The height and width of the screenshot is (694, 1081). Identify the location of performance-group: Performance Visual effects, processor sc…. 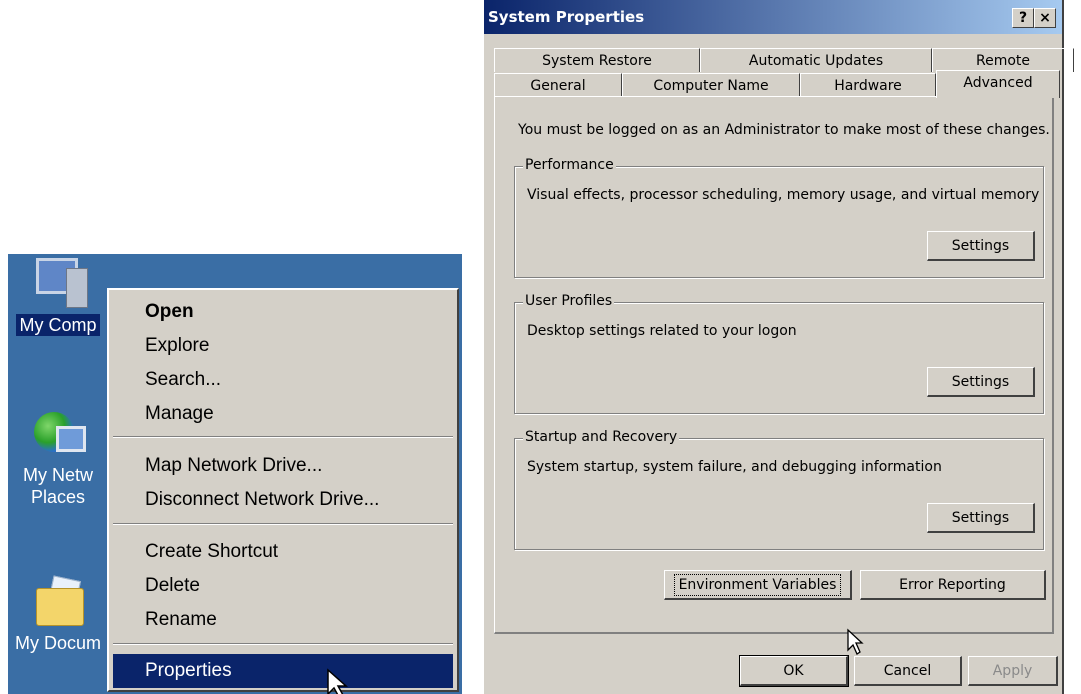
(779, 217).